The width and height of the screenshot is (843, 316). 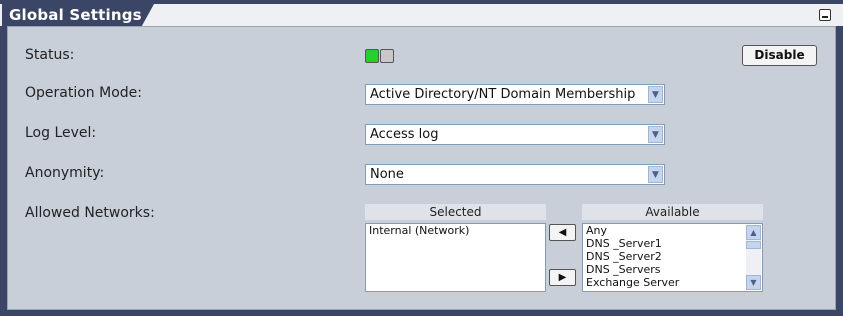 I want to click on allowed-networks-label: Allowed Networks:, so click(x=90, y=213).